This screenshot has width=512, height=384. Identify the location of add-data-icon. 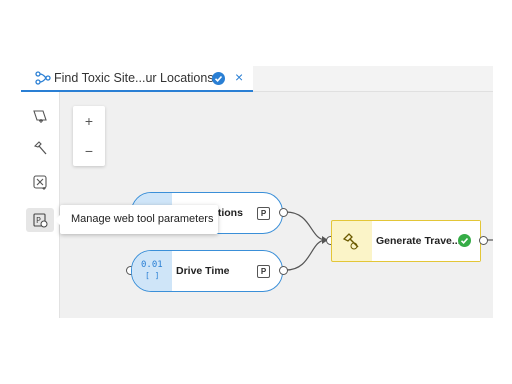
(40, 116).